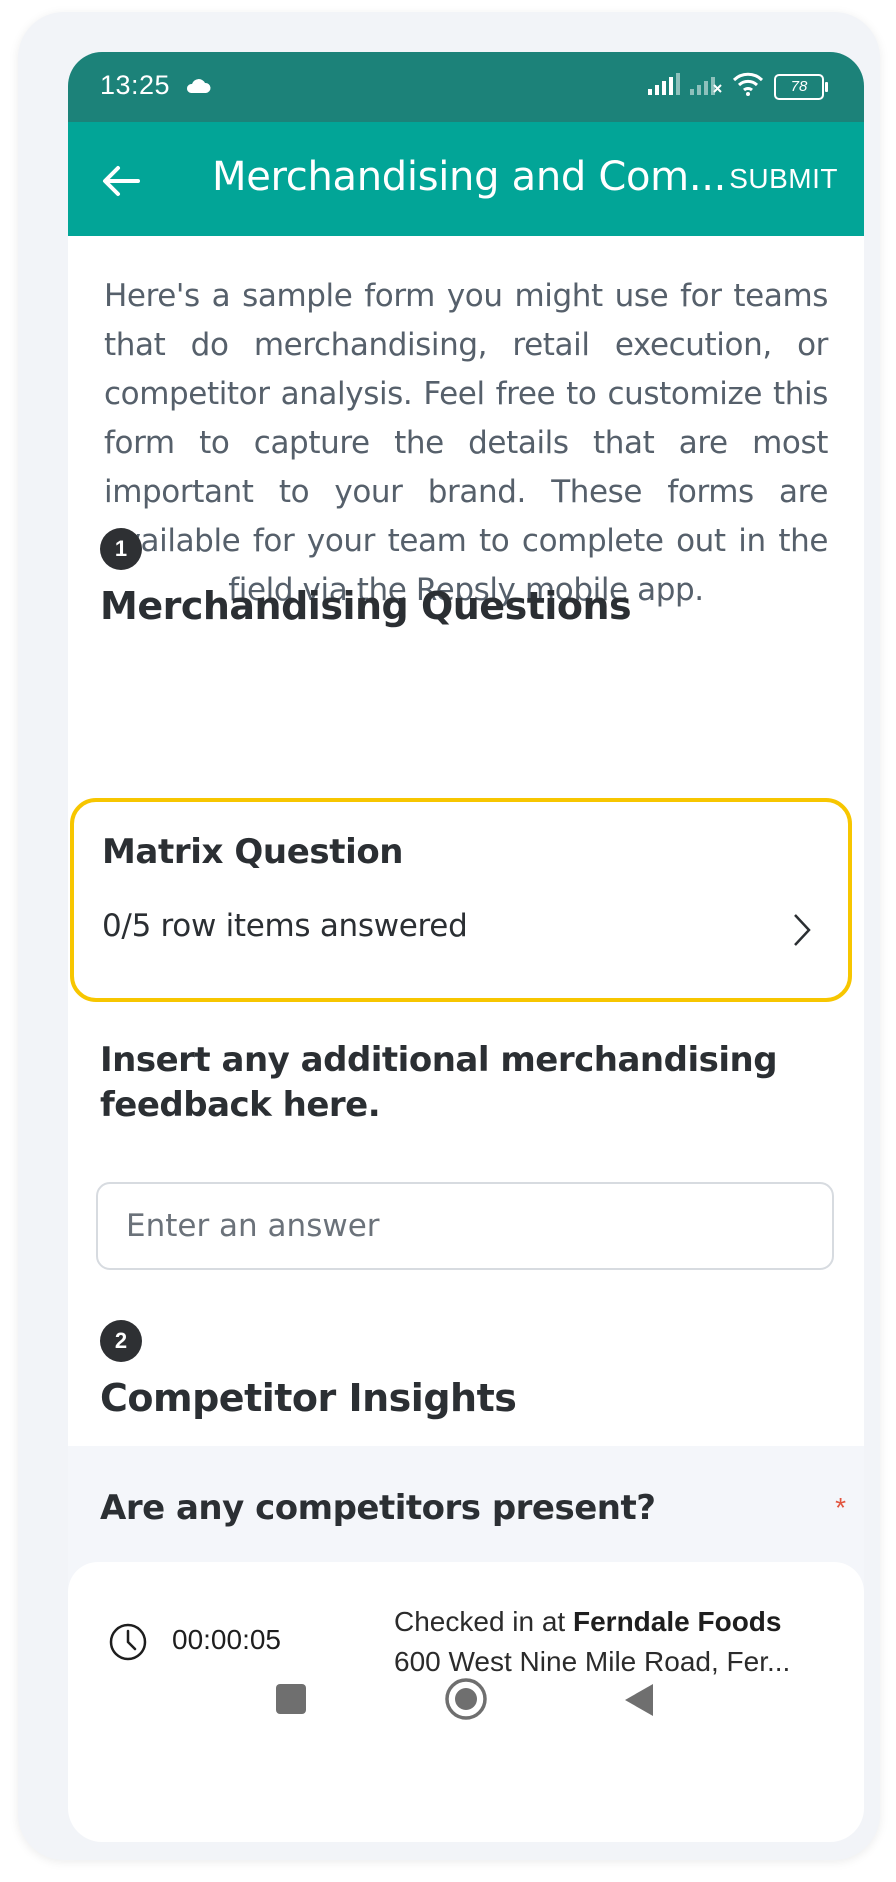  What do you see at coordinates (366, 606) in the screenshot?
I see `section-title: Merchandising Questions` at bounding box center [366, 606].